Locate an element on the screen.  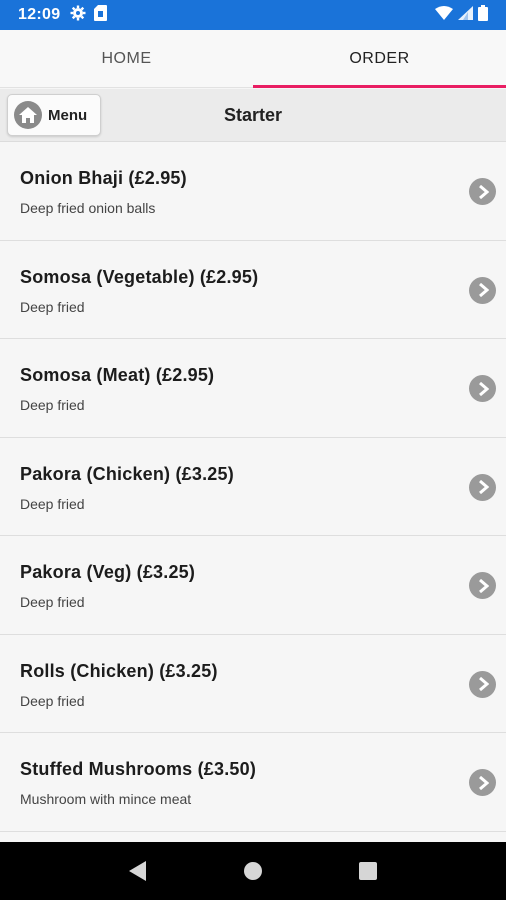
tab-bar: HOME ORDER is located at coordinates (253, 59).